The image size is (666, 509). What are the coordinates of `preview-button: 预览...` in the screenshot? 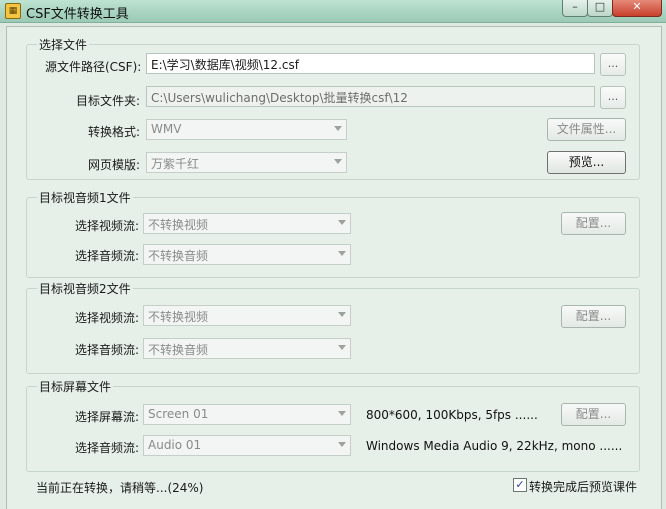 It's located at (586, 162).